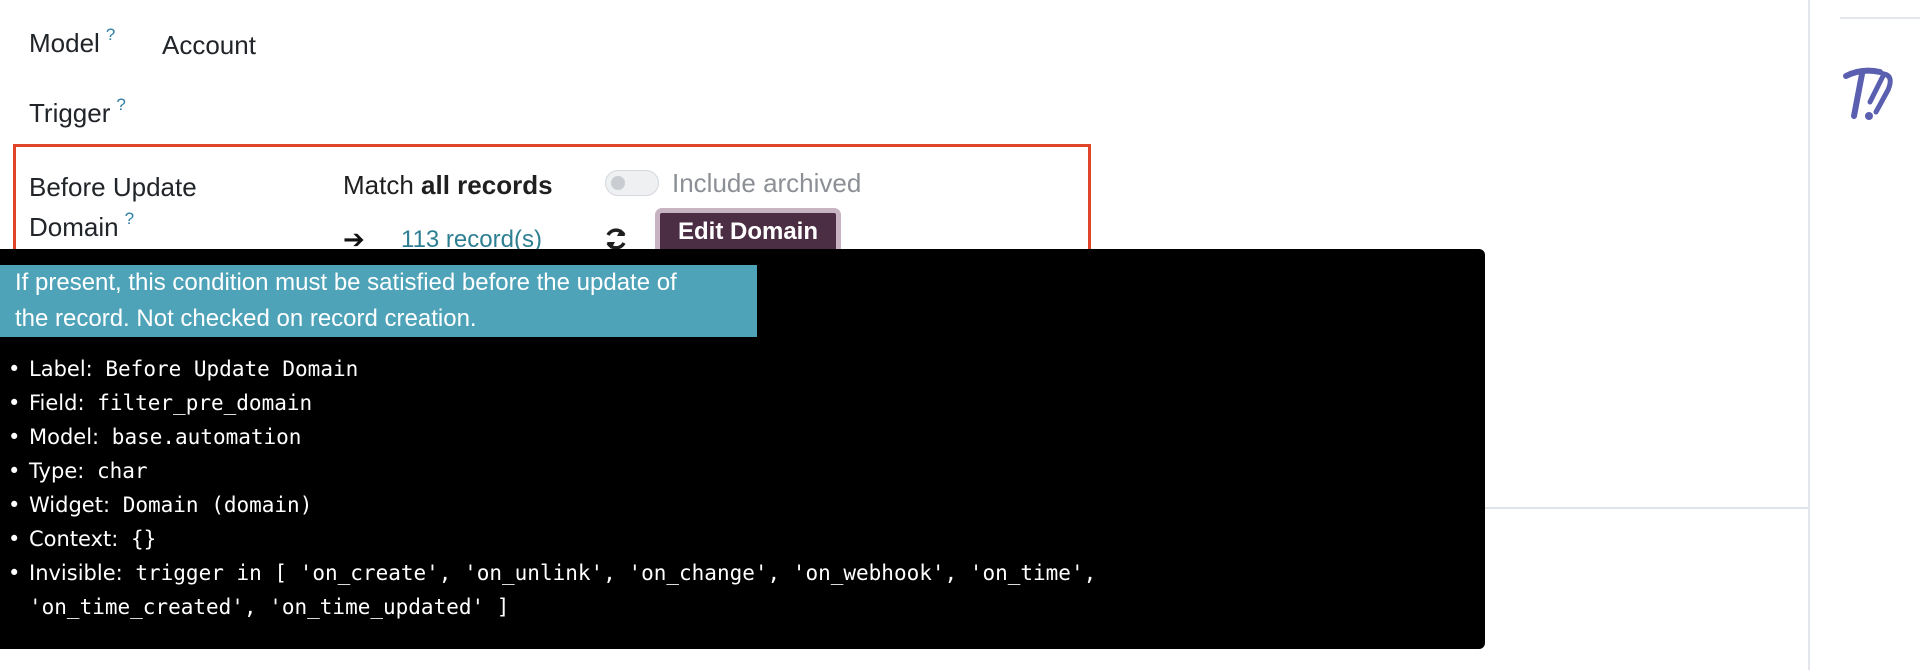  Describe the element at coordinates (552, 505) in the screenshot. I see `tooltip-item: Widget: Domain (domain)` at that location.